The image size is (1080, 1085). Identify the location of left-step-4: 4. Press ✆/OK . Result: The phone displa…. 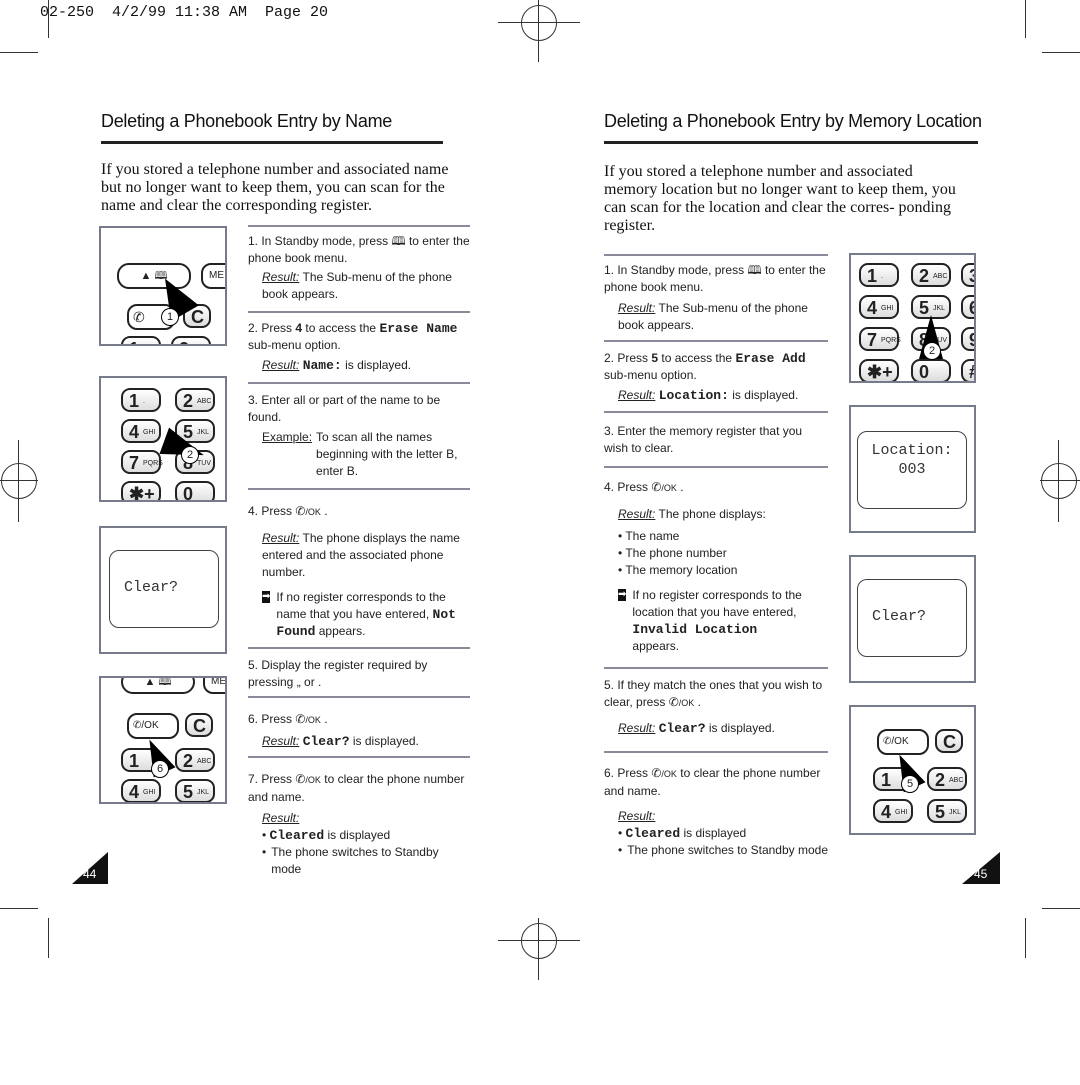
(359, 571).